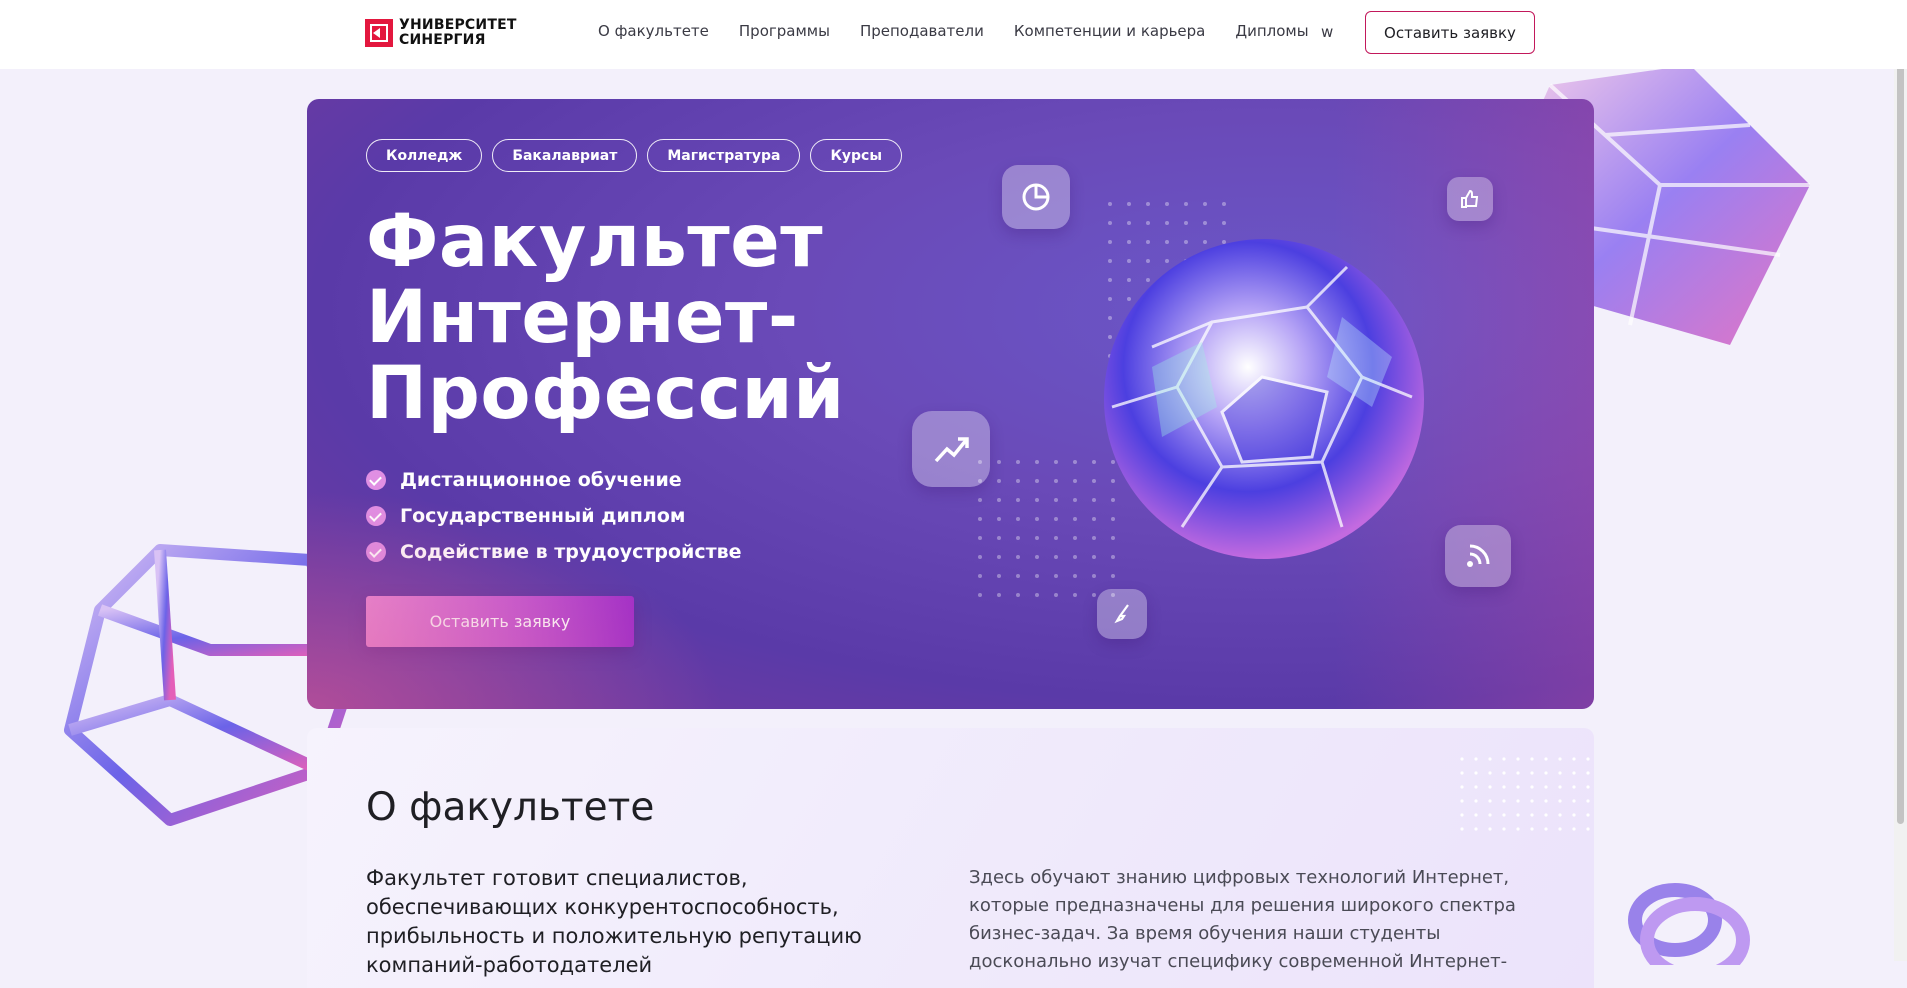  I want to click on glass-spiral-decoration, so click(1689, 924).